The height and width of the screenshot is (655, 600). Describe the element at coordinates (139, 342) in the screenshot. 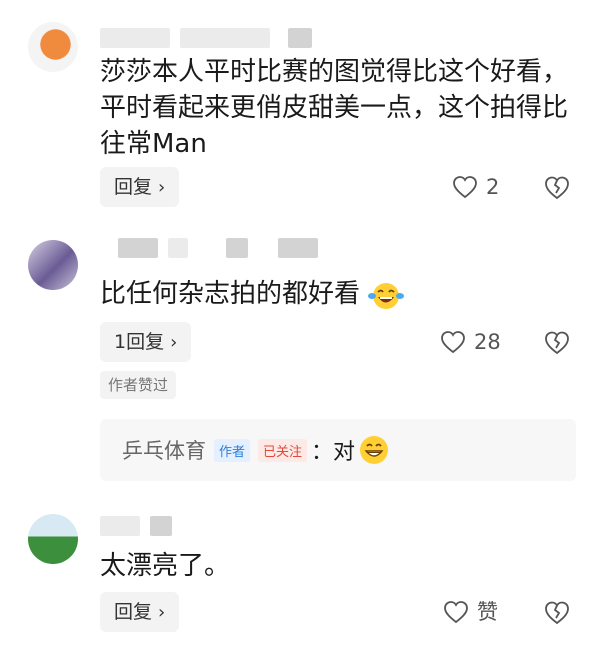

I see `reply-label: 1回复` at that location.